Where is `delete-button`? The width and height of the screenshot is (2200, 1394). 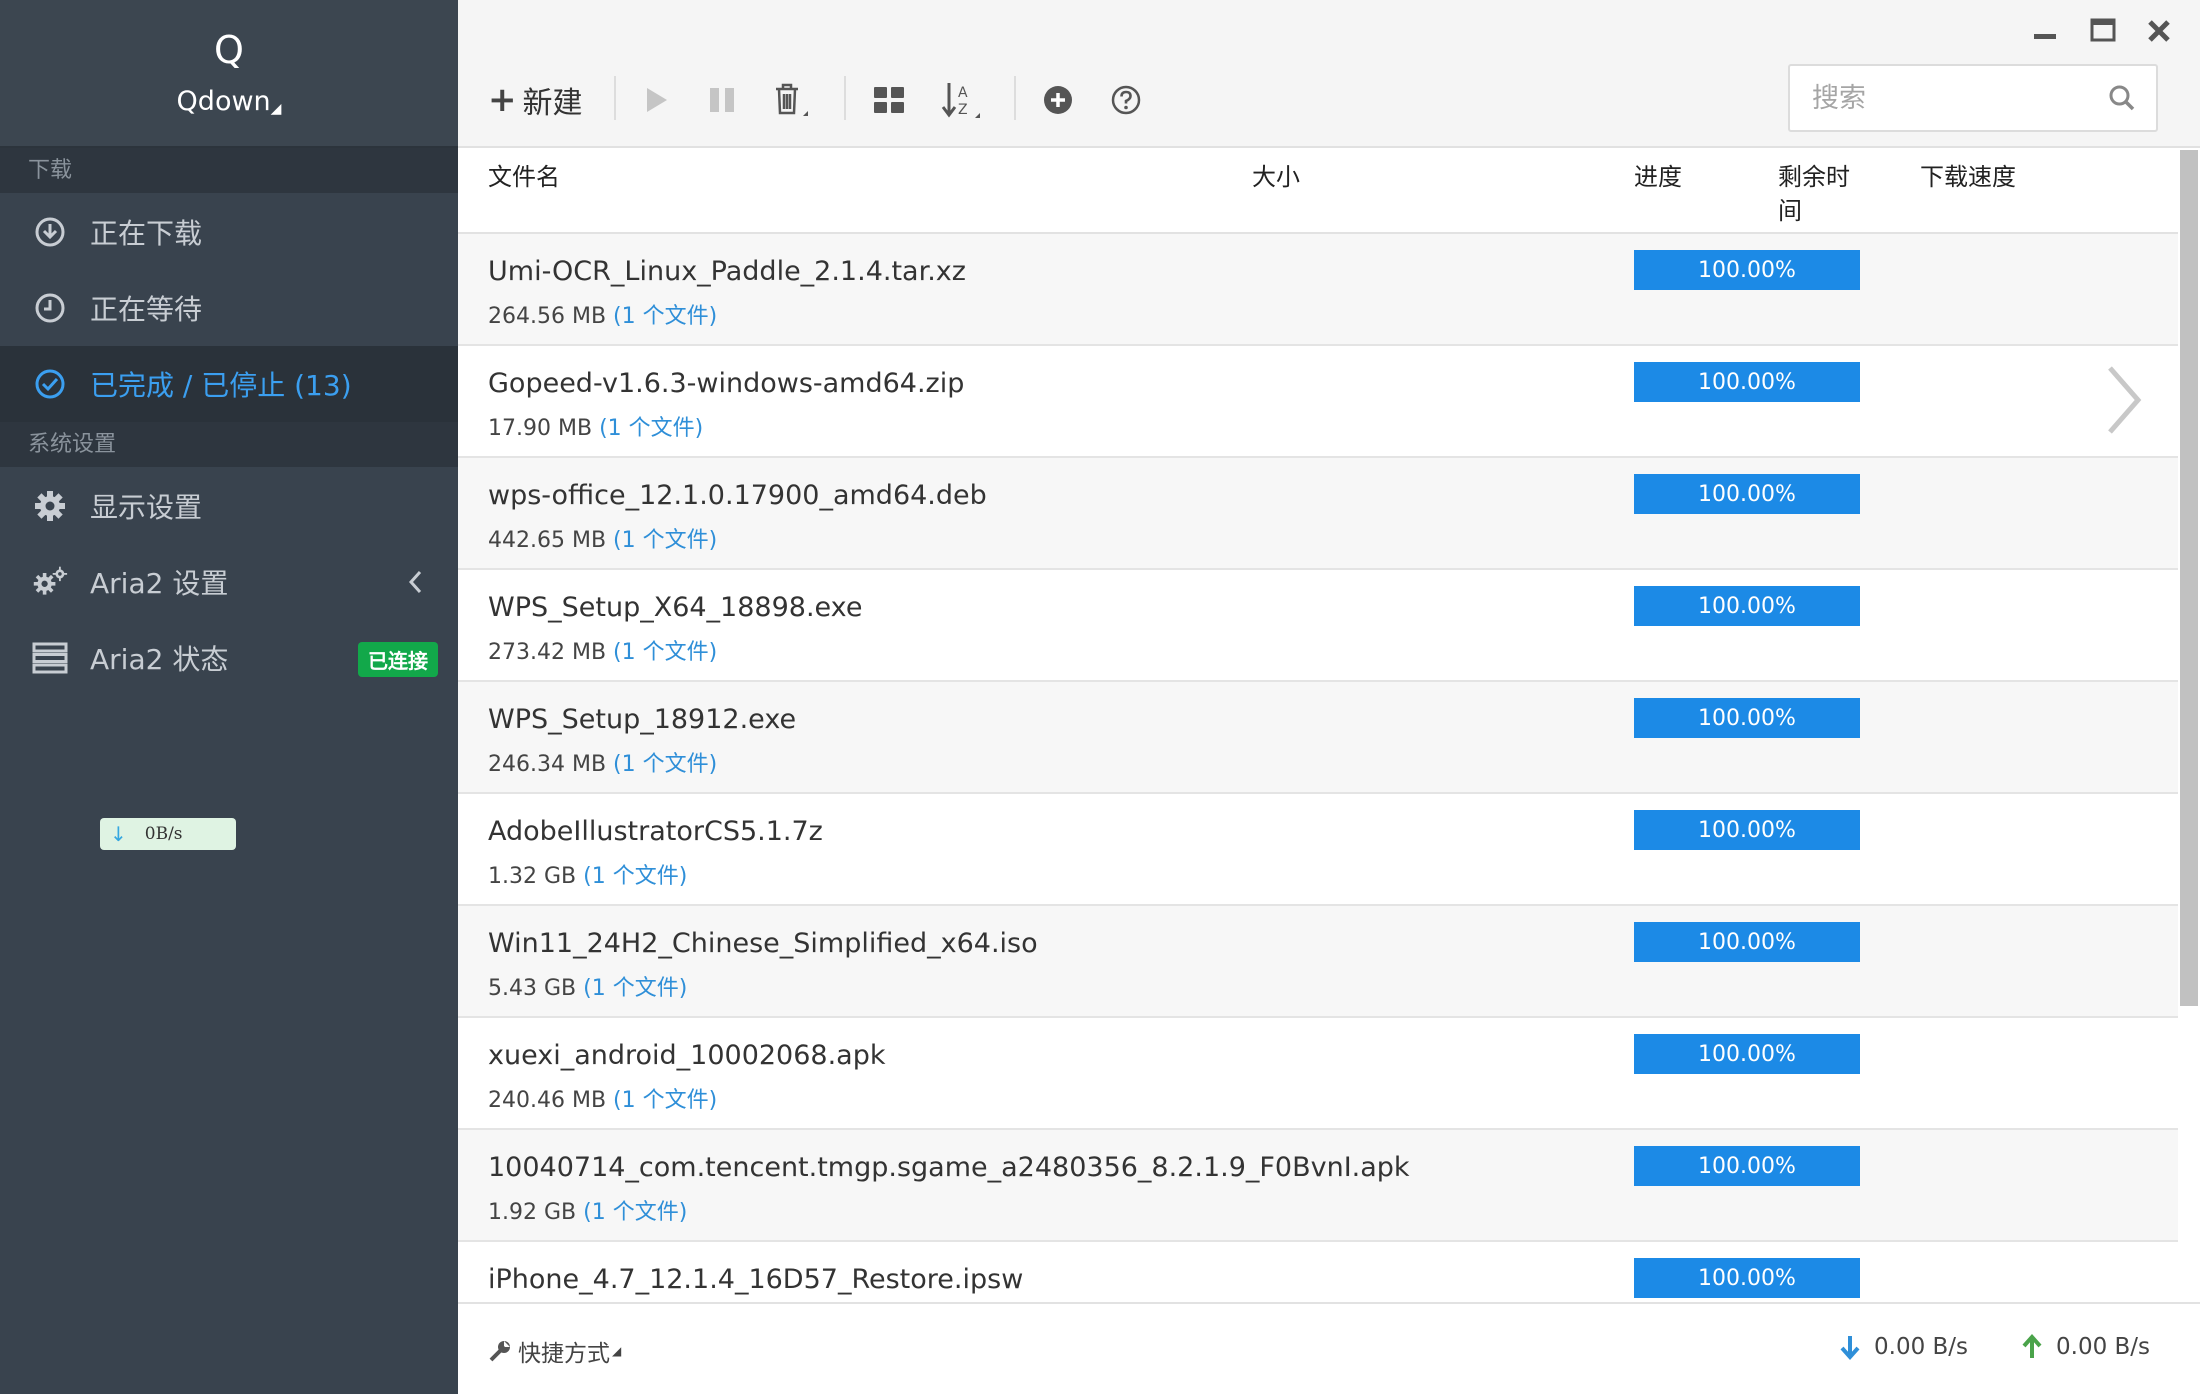 delete-button is located at coordinates (792, 100).